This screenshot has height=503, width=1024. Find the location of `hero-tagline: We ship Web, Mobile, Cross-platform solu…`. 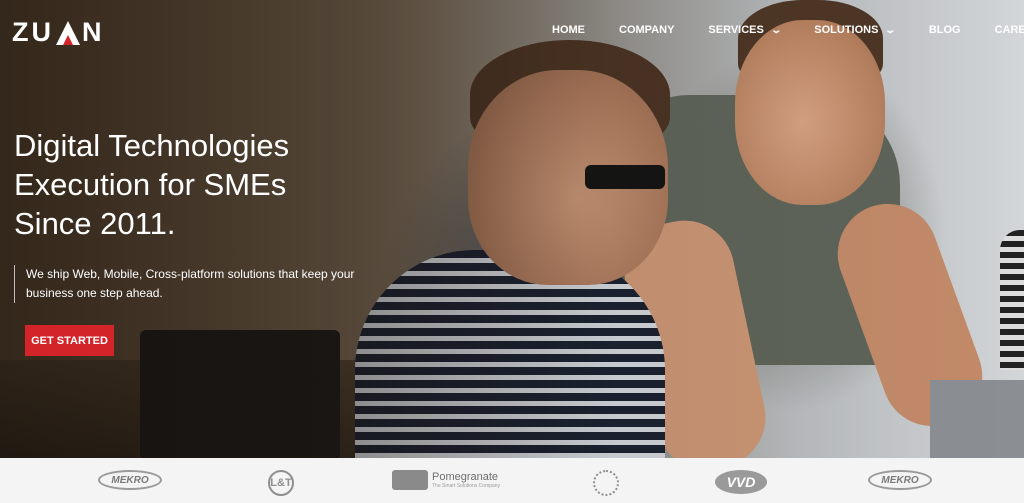

hero-tagline: We ship Web, Mobile, Cross-platform solu… is located at coordinates (189, 284).